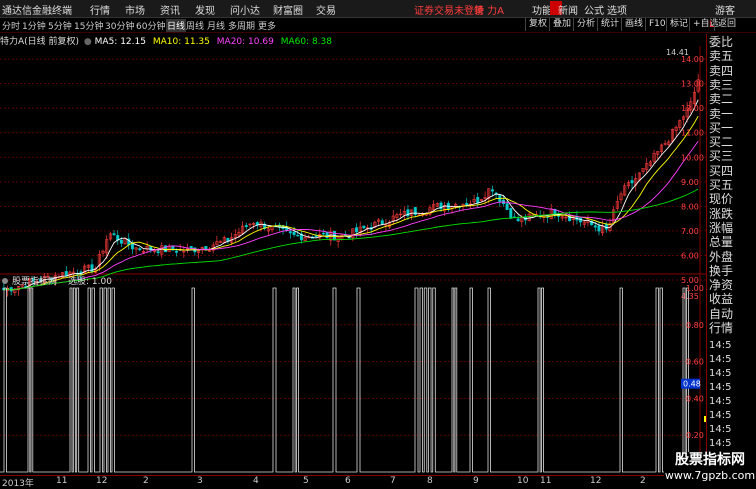 The height and width of the screenshot is (489, 756). What do you see at coordinates (609, 24) in the screenshot?
I see `statistics-button: 统计` at bounding box center [609, 24].